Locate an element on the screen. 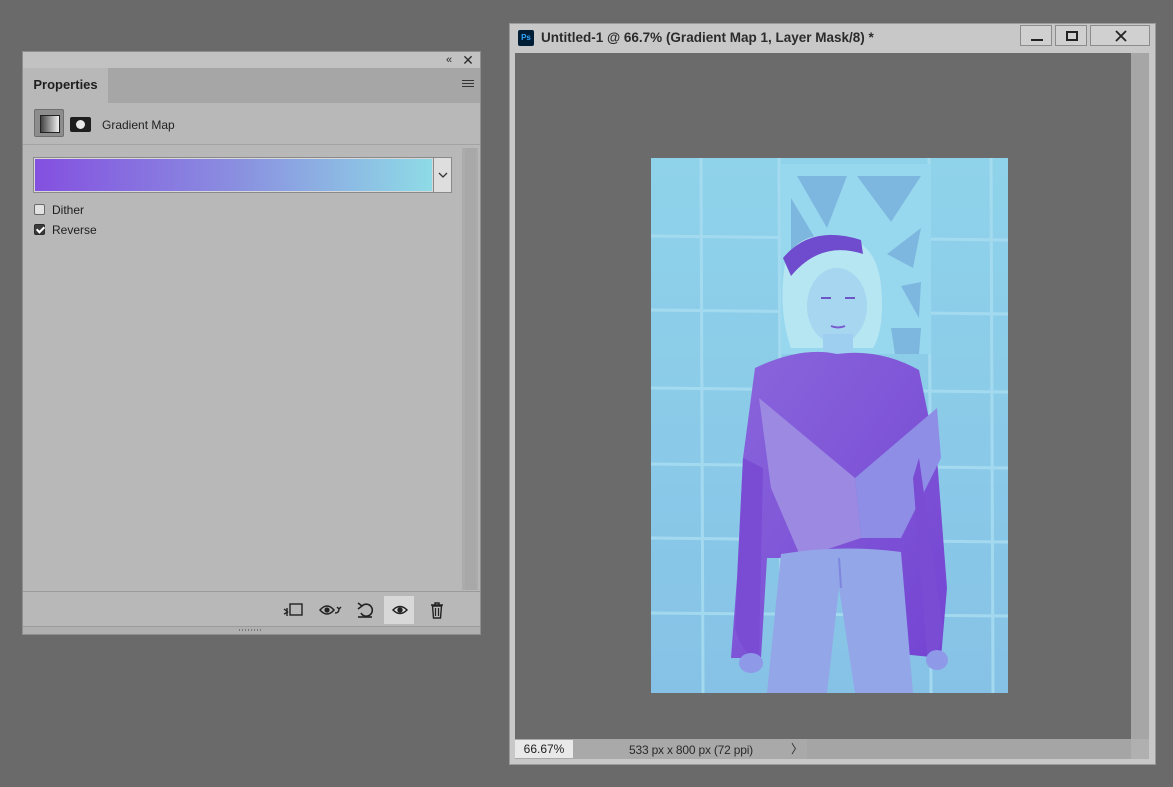 The image size is (1173, 787). close-icon is located at coordinates (1121, 36).